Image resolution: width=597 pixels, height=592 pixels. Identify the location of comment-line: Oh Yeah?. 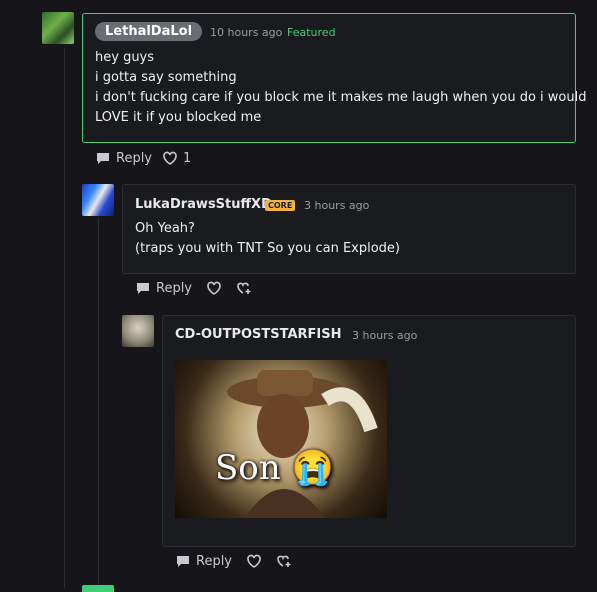
(165, 228).